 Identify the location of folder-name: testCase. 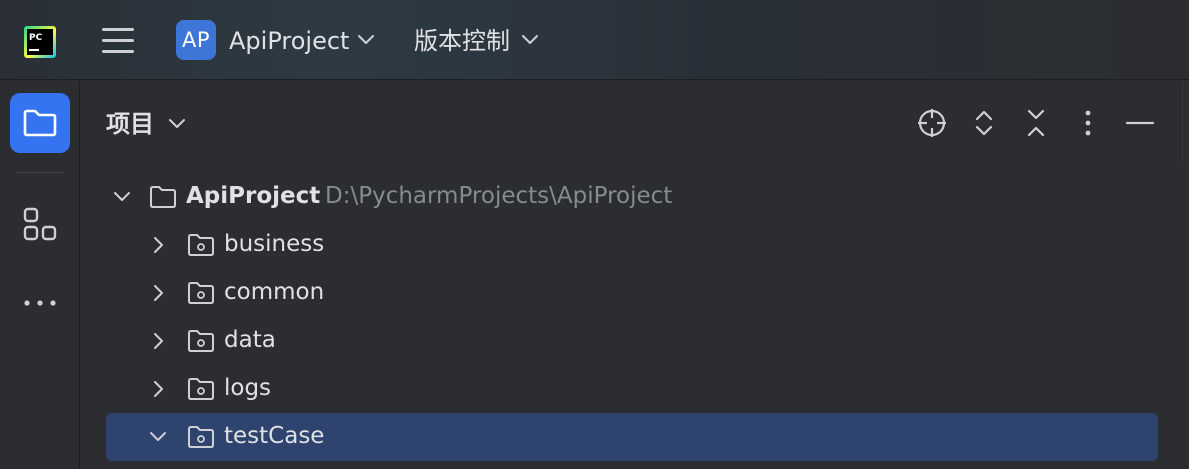
(274, 436).